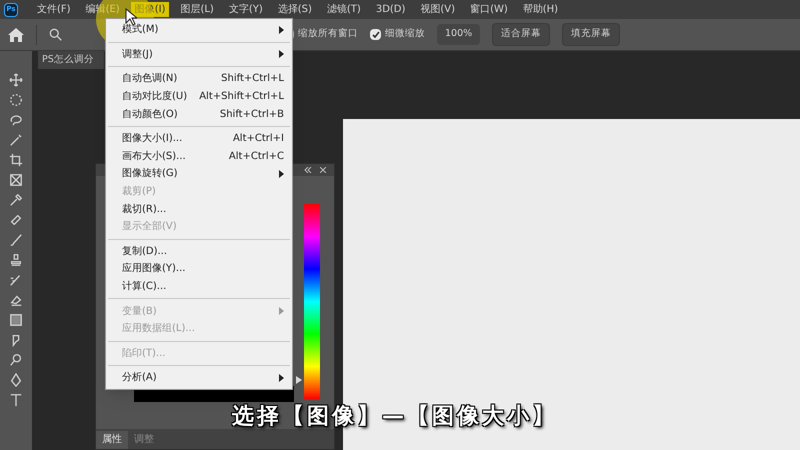 This screenshot has width=800, height=450. I want to click on menu-item: 窗口(W), so click(489, 9).